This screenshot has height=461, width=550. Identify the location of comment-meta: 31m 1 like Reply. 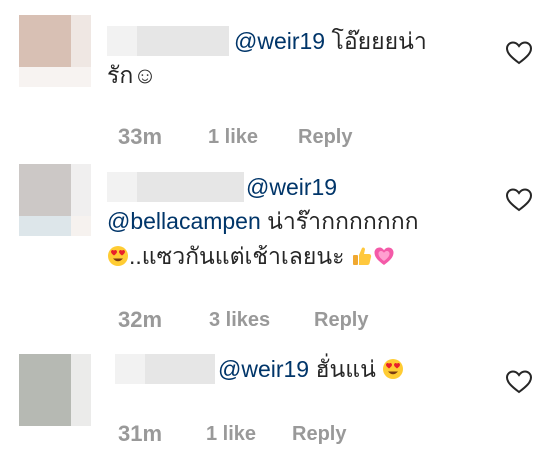
(232, 434).